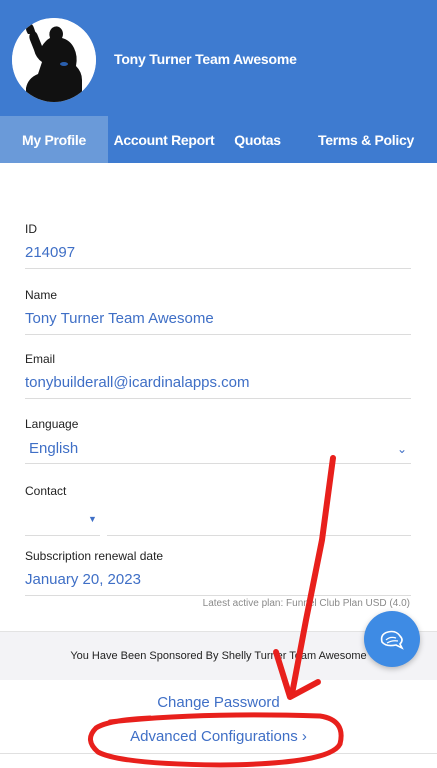 This screenshot has width=437, height=768. Describe the element at coordinates (218, 386) in the screenshot. I see `email-input: tonybuilderall@icardinalapps.com` at that location.